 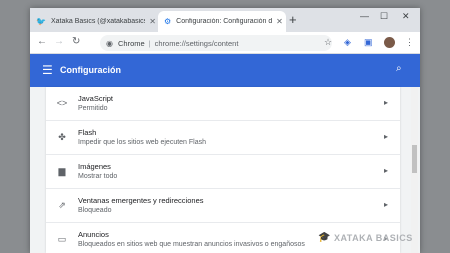 What do you see at coordinates (59, 41) in the screenshot?
I see `forward-arrow-icon: →` at bounding box center [59, 41].